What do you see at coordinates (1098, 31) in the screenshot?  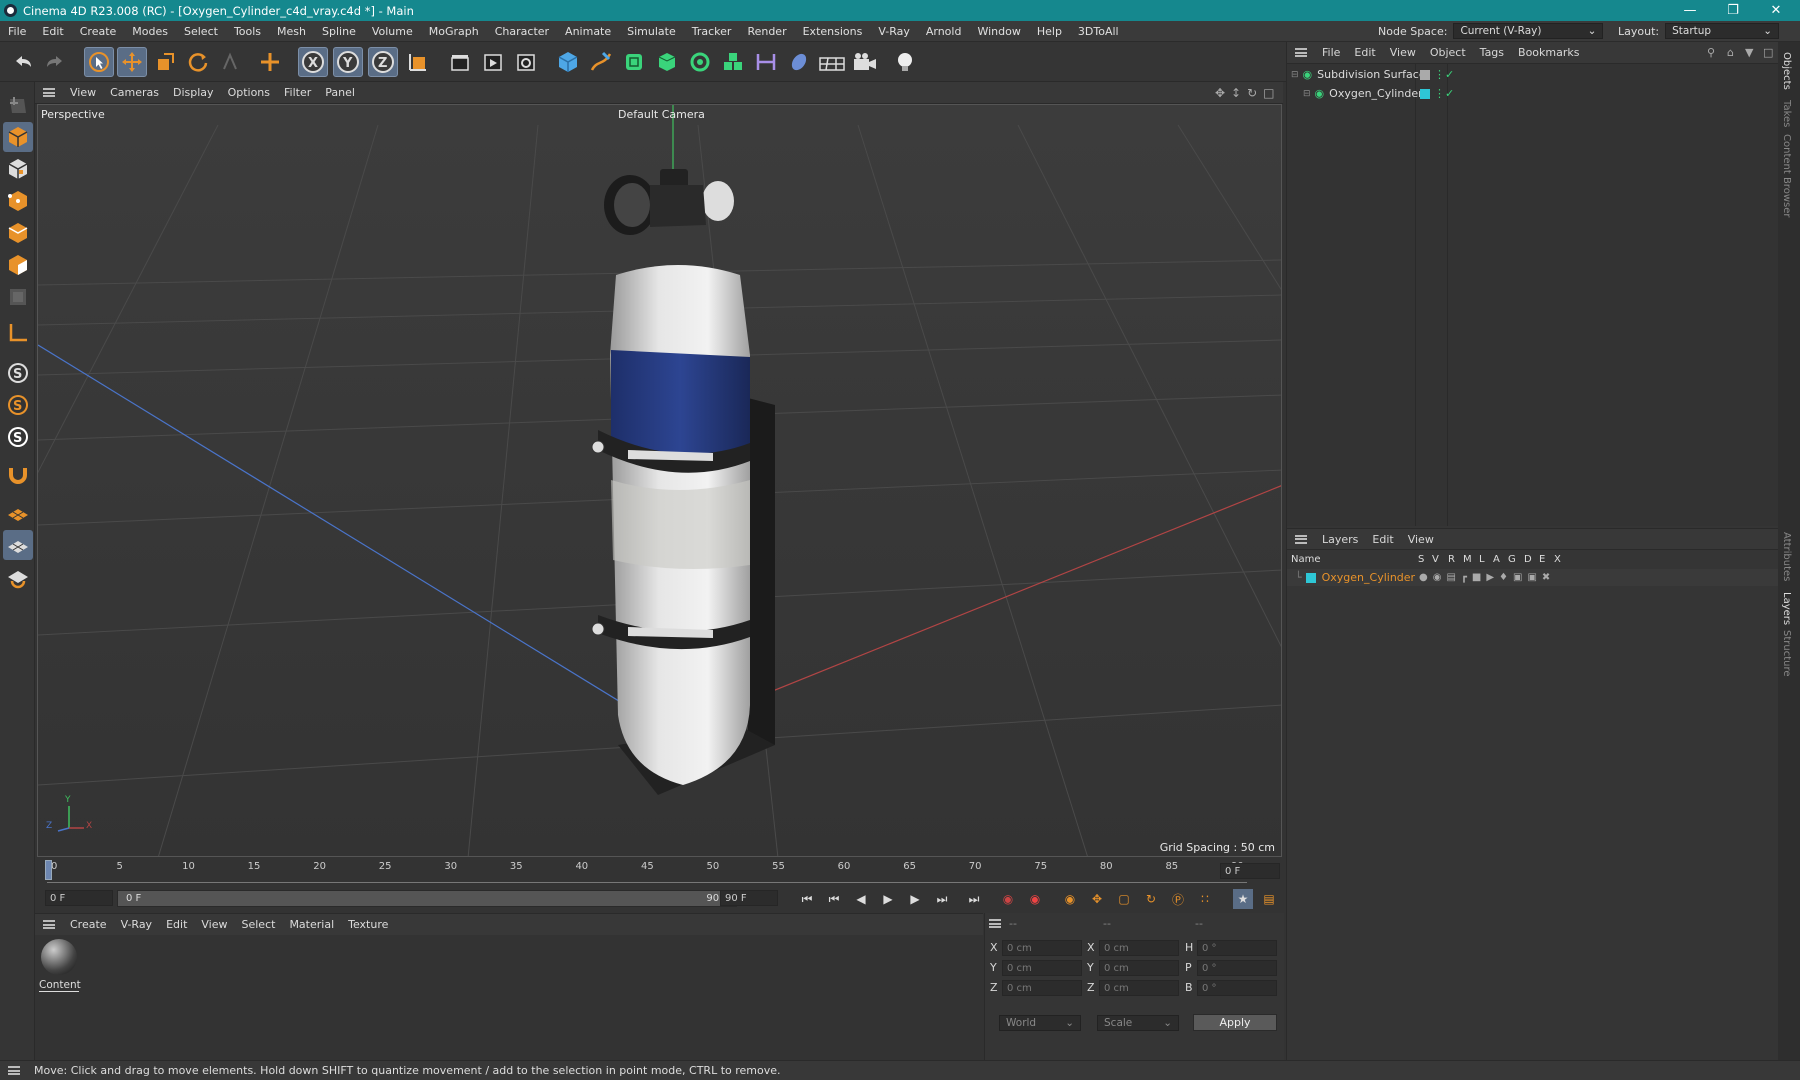 I see `menu-3dtoall: 3DToAll` at bounding box center [1098, 31].